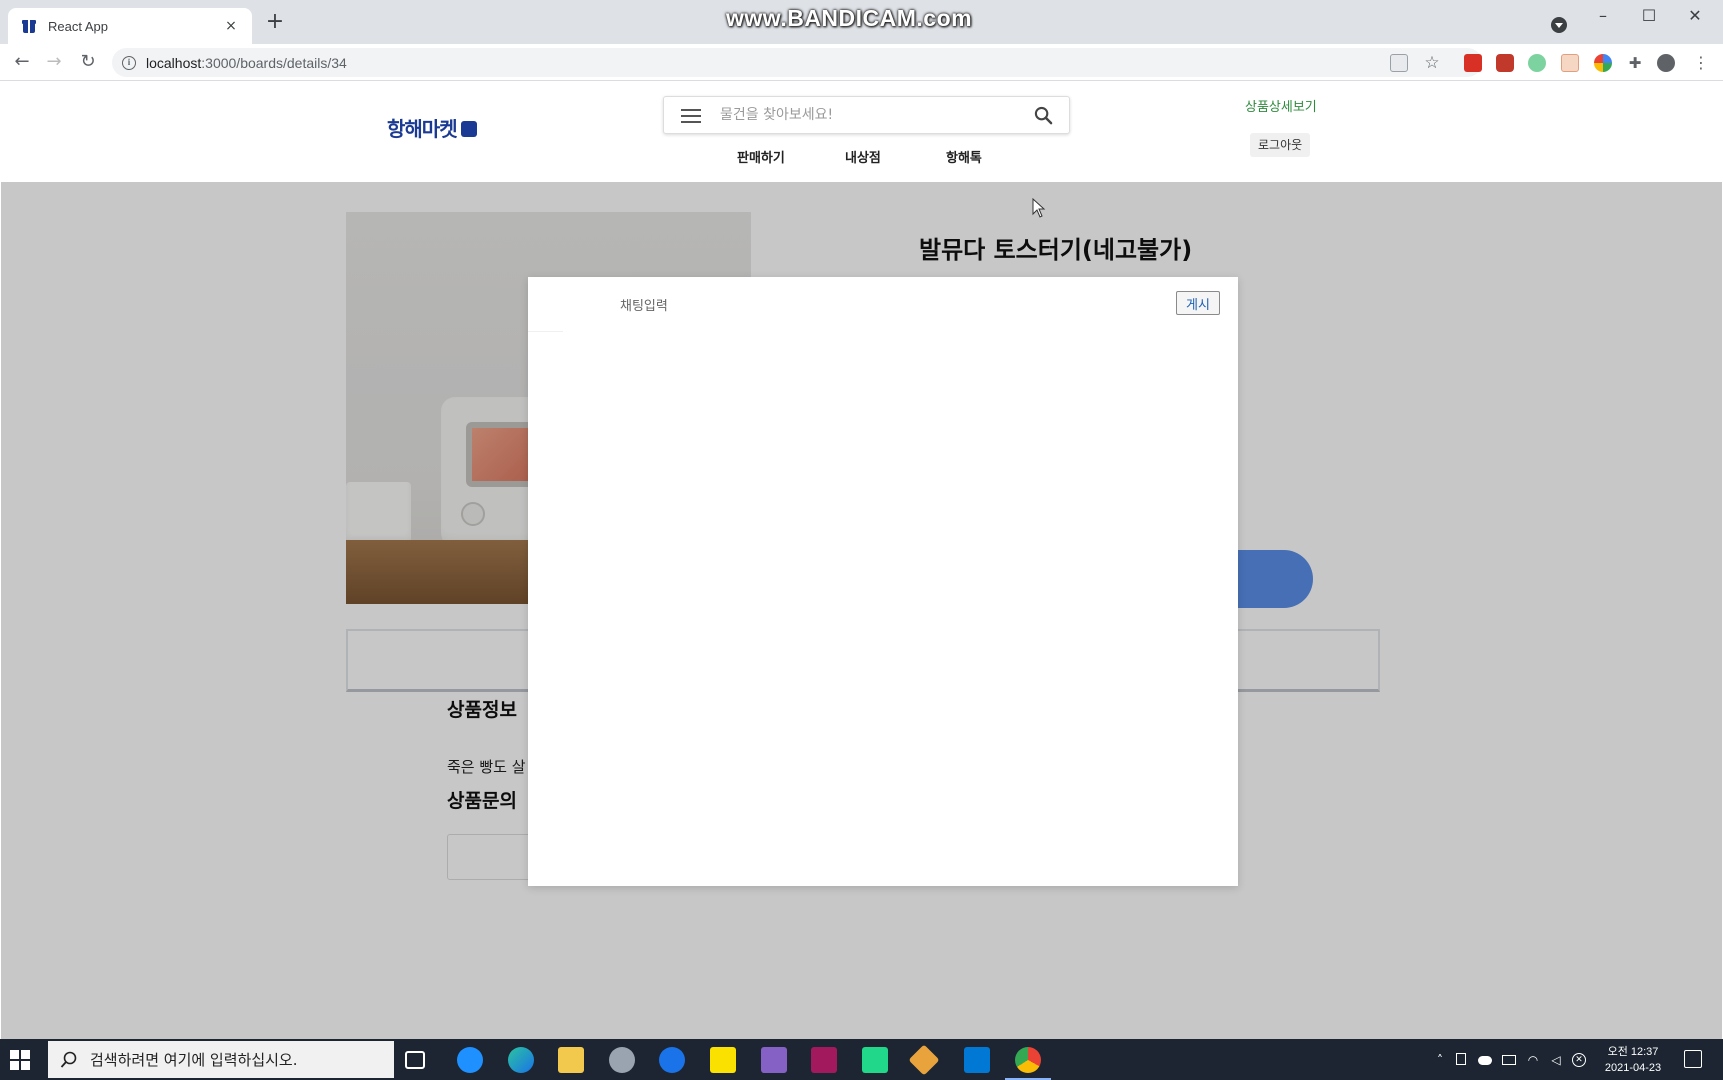  What do you see at coordinates (1701, 63) in the screenshot?
I see `browser-menu-icon: ⋮` at bounding box center [1701, 63].